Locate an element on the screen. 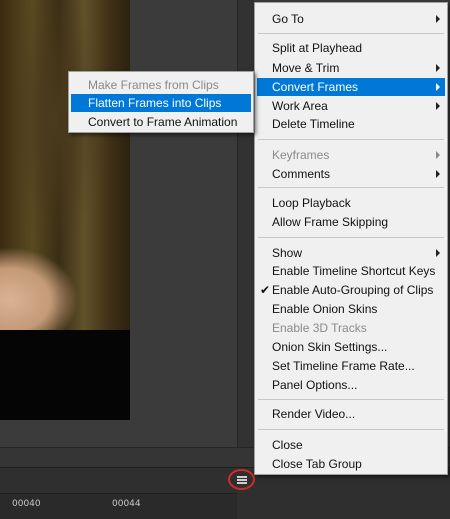 This screenshot has width=450, height=519. menu-item-label: Show is located at coordinates (287, 253).